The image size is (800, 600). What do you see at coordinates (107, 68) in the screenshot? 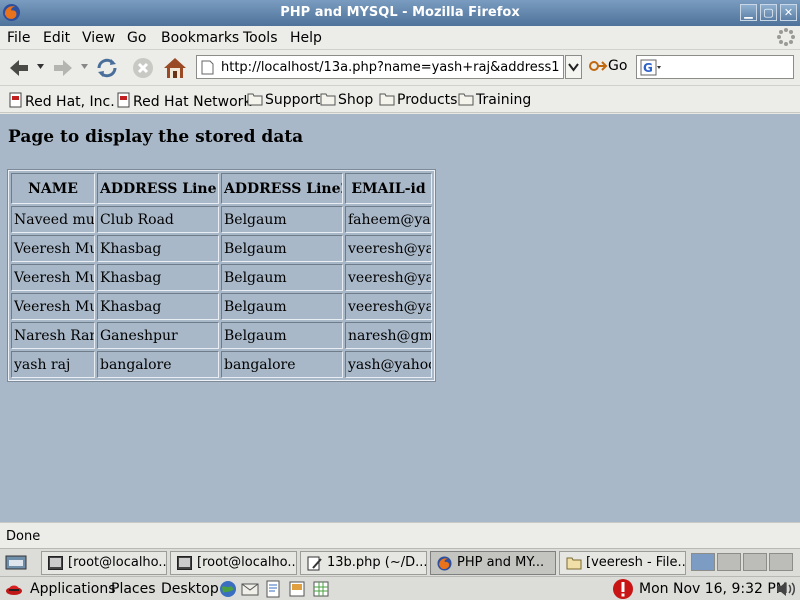
I see `reload-icon` at bounding box center [107, 68].